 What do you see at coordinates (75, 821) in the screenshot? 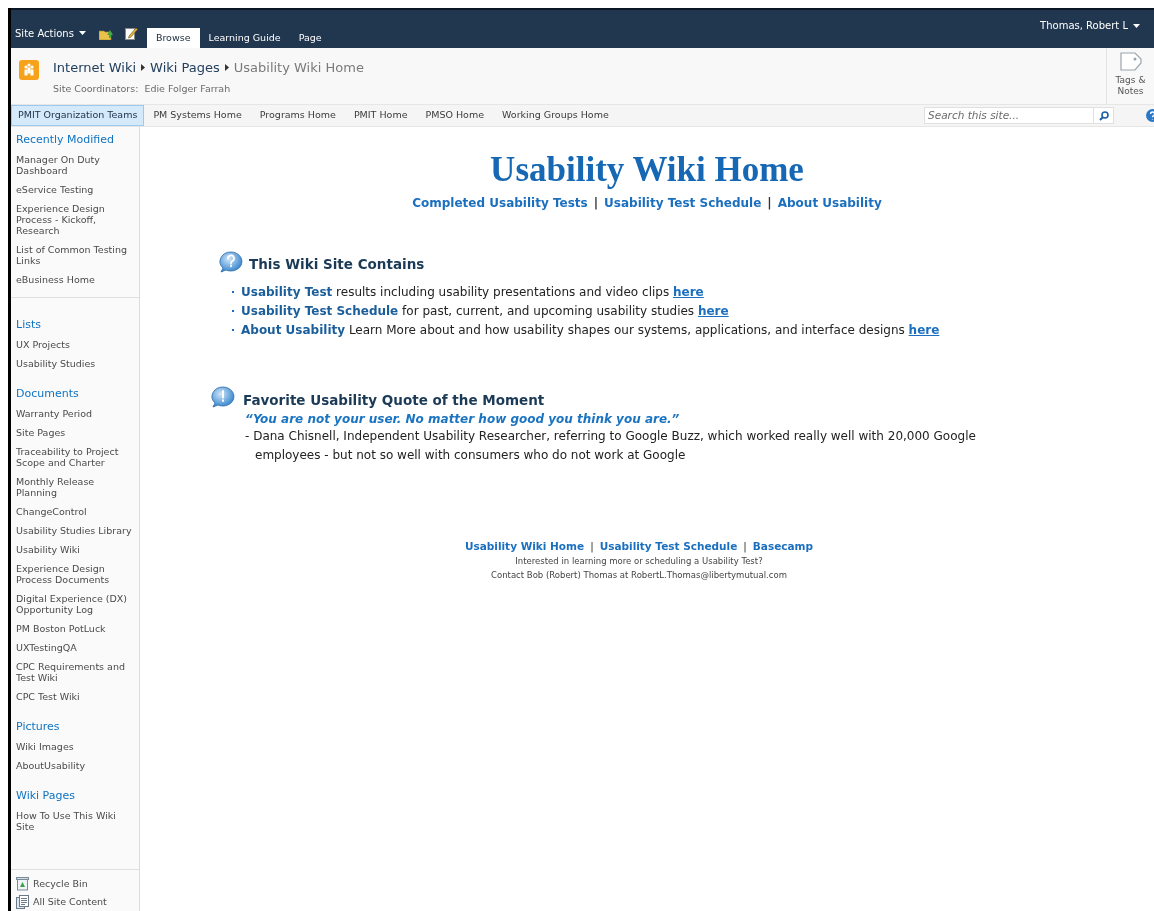
I see `sidebar-item: How To Use This Wiki Site` at bounding box center [75, 821].